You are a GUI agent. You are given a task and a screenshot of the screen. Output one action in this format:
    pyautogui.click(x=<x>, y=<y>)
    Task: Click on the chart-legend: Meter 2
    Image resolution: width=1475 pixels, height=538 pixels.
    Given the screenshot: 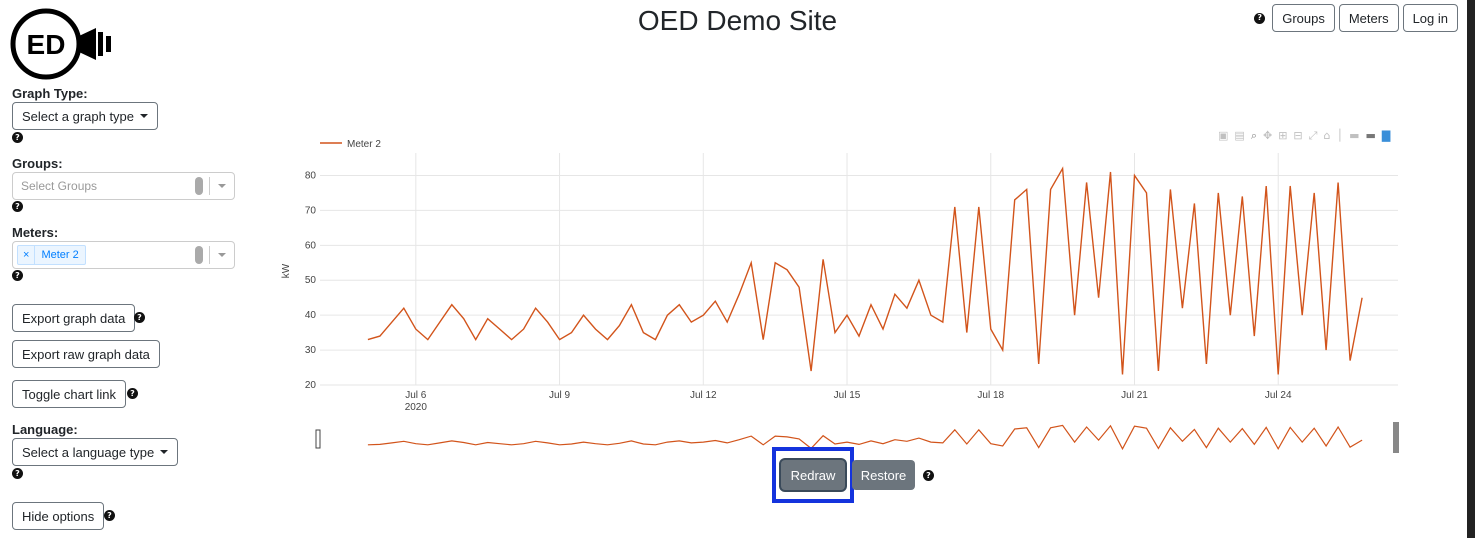 What is the action you would take?
    pyautogui.click(x=350, y=144)
    